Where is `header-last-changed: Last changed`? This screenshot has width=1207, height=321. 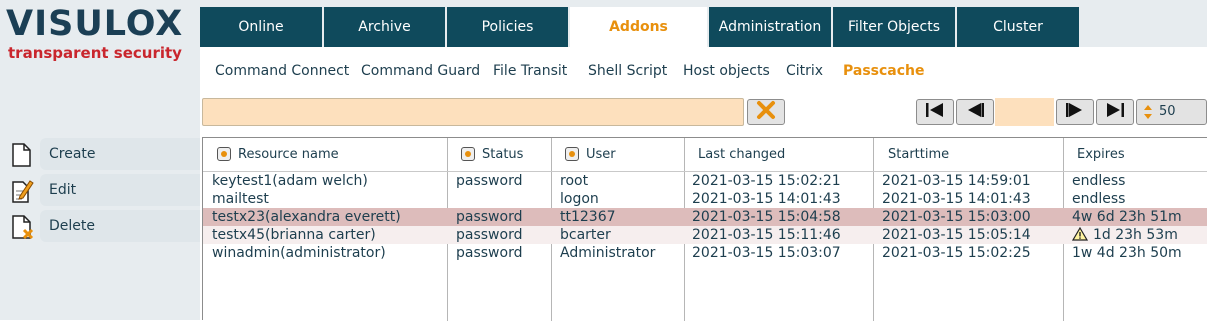 header-last-changed: Last changed is located at coordinates (741, 154).